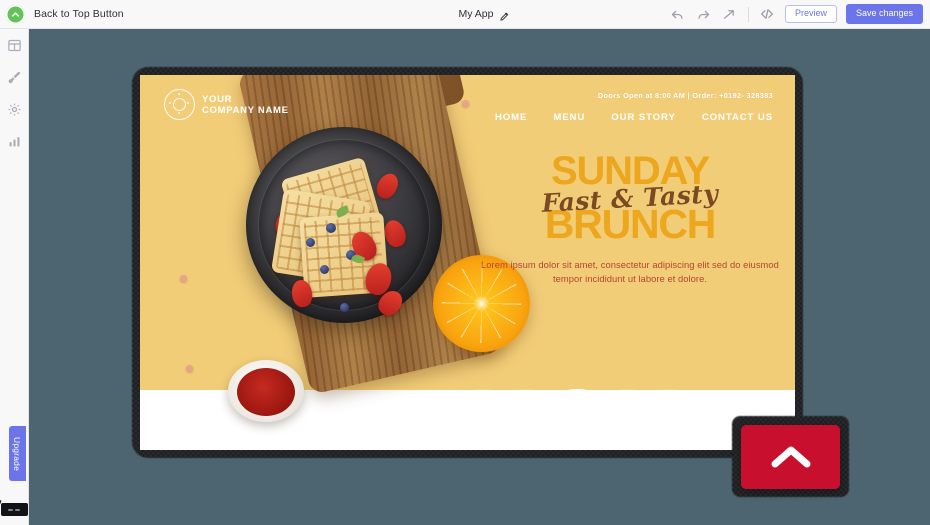 This screenshot has height=525, width=930. I want to click on redo-arrow-icon, so click(703, 14).